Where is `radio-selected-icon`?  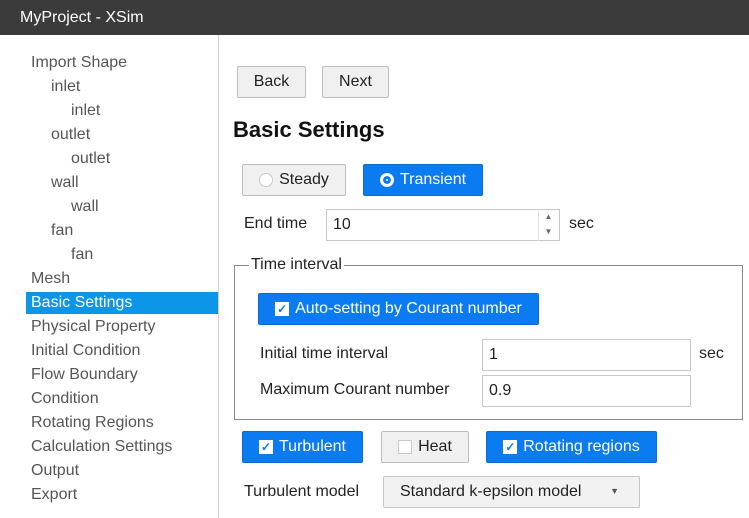
radio-selected-icon is located at coordinates (386, 180).